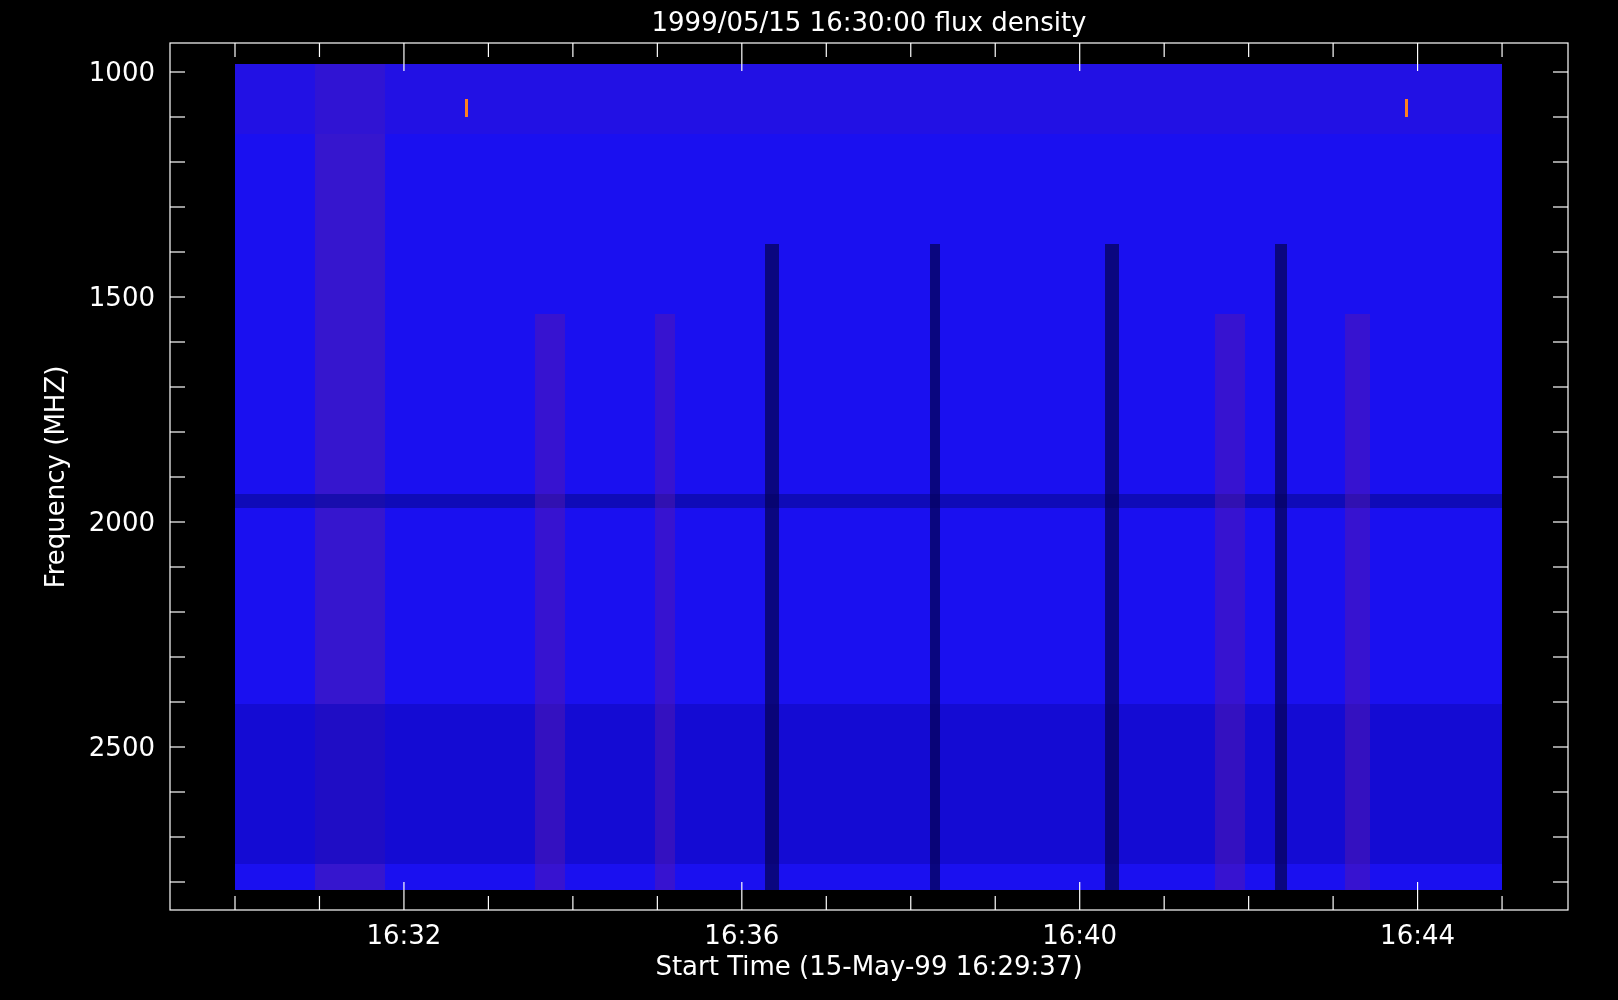 This screenshot has height=1000, width=1618. I want to click on x-tick-label: 16:44, so click(1418, 935).